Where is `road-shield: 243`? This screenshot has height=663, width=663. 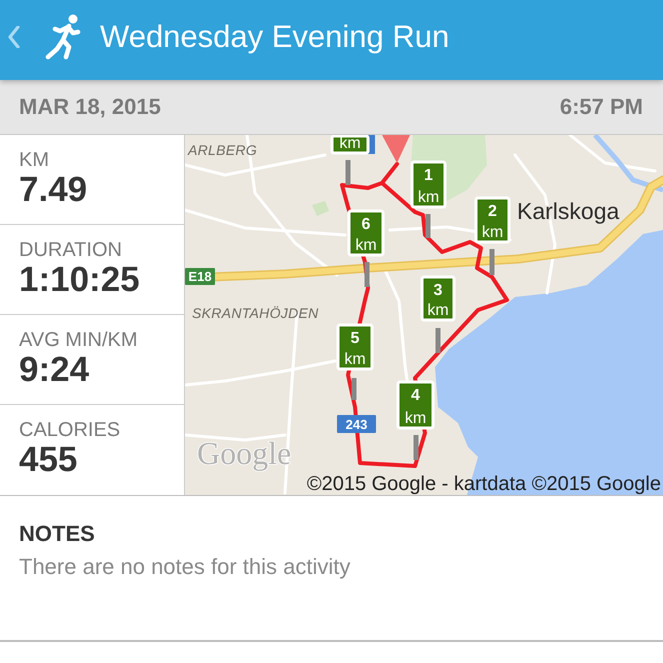 road-shield: 243 is located at coordinates (356, 424).